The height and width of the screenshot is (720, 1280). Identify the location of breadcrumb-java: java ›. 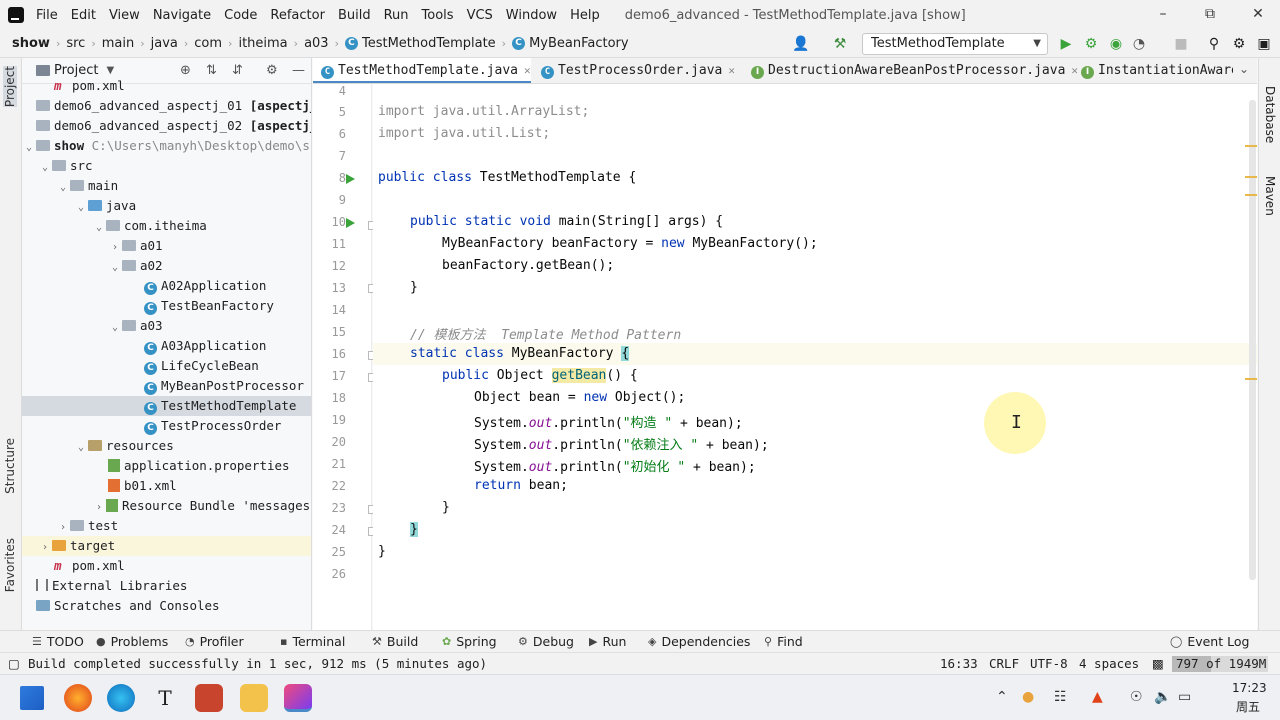
(173, 43).